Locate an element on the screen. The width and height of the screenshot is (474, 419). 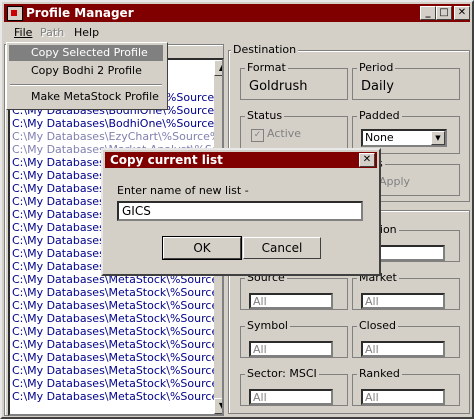
minimize-button: _ is located at coordinates (428, 13).